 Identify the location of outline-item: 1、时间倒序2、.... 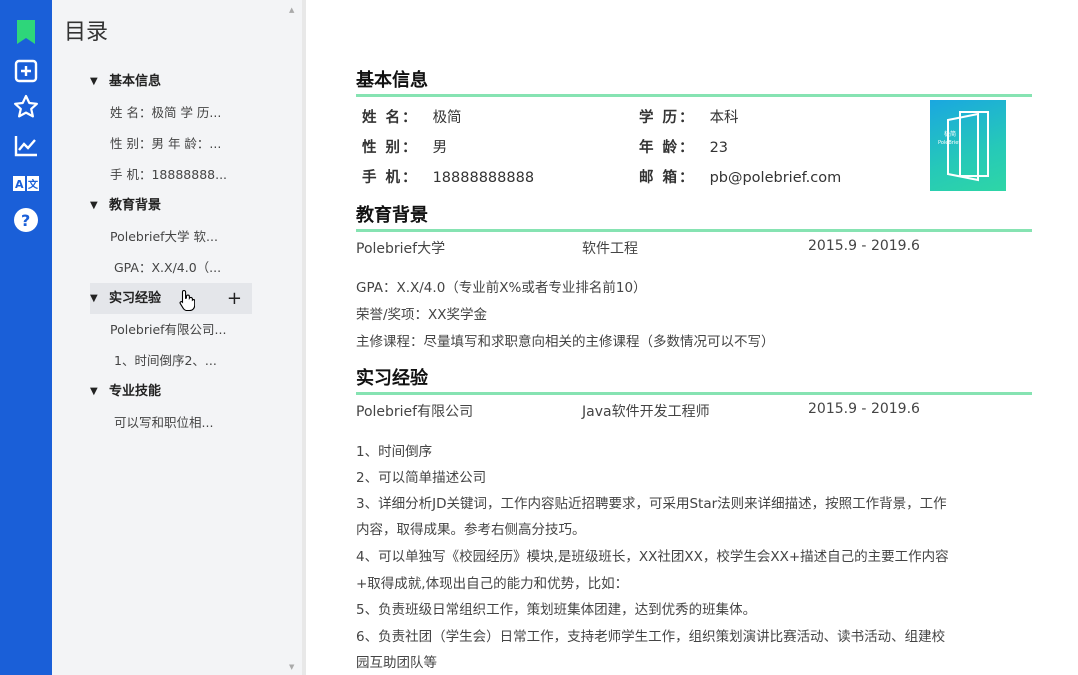
(170, 360).